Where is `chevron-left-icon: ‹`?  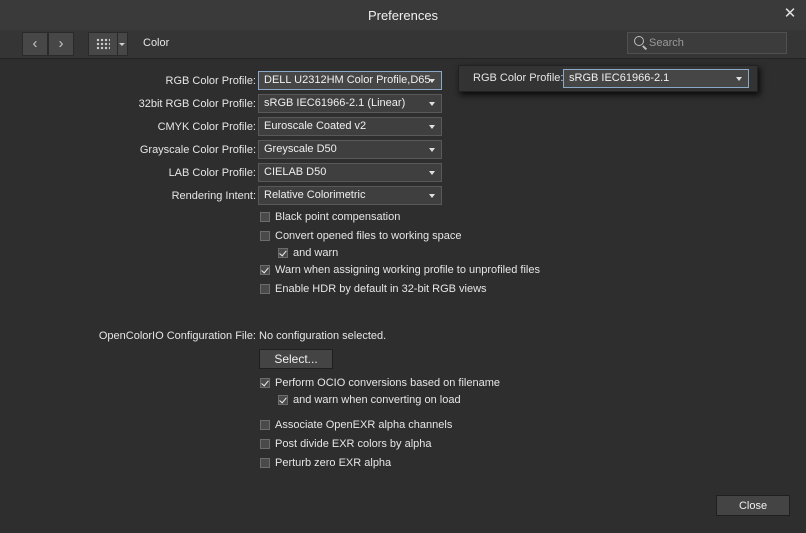
chevron-left-icon: ‹ is located at coordinates (35, 43).